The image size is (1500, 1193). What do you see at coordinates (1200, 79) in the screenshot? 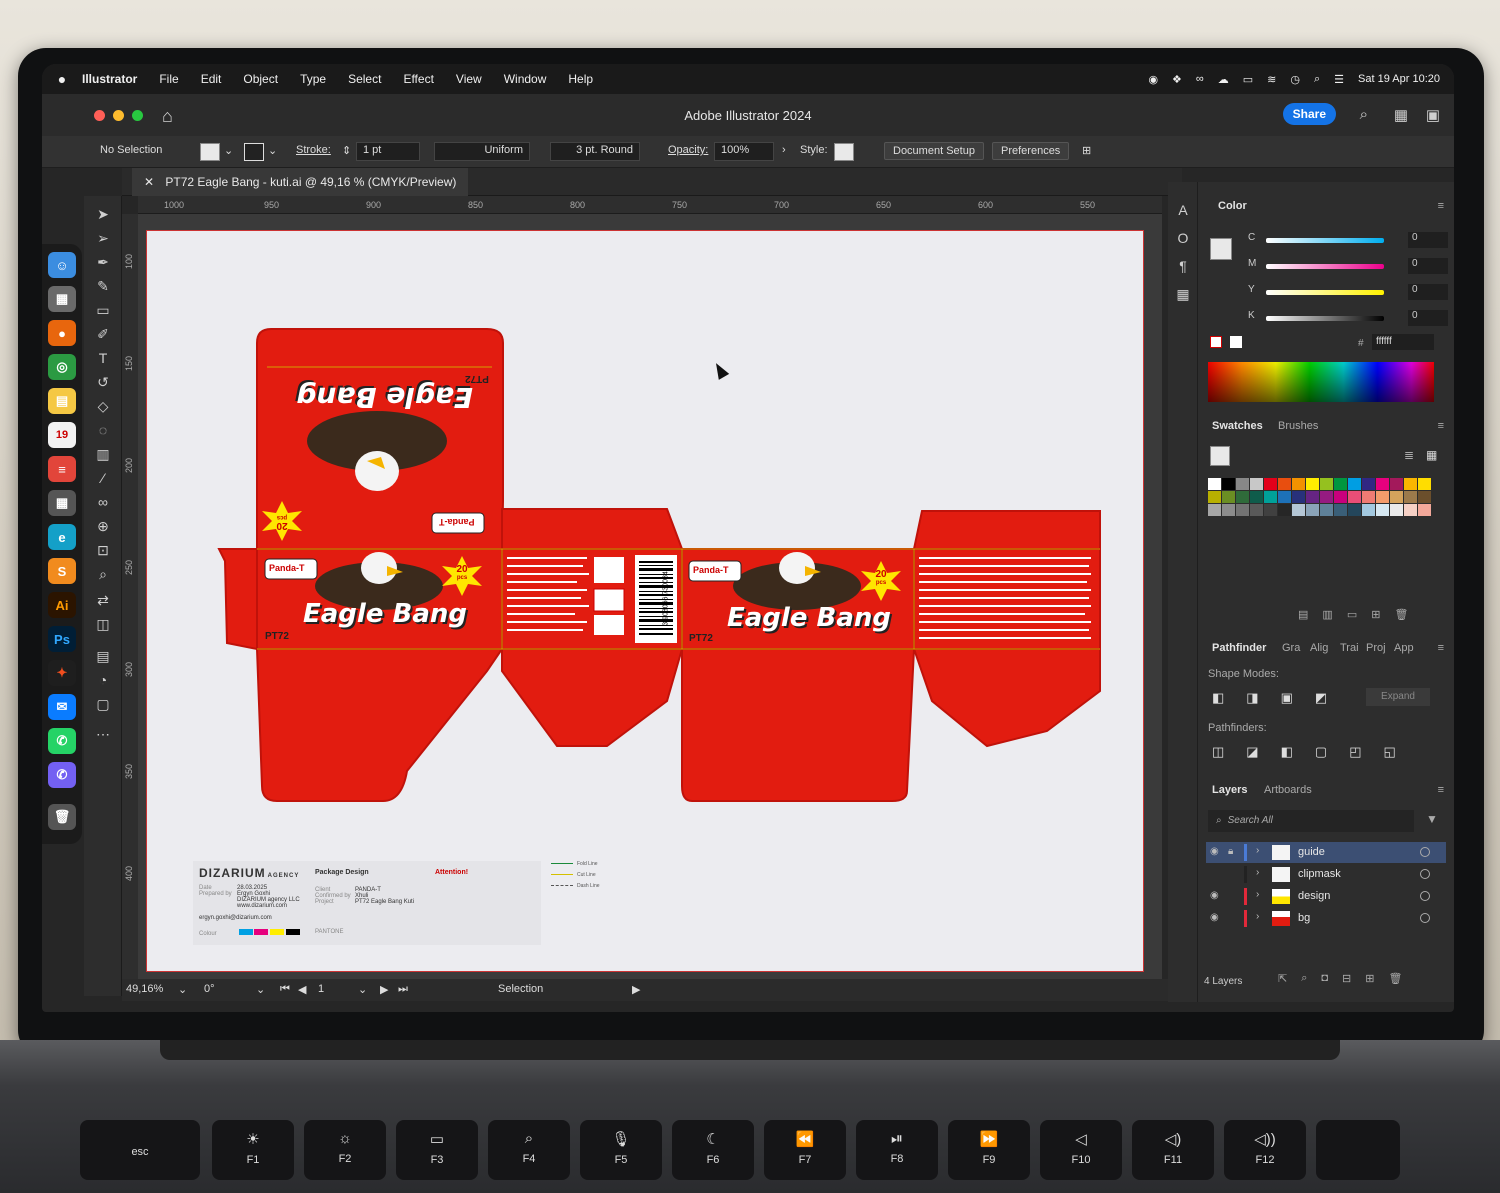
I see `meta-icon: ∞` at bounding box center [1200, 79].